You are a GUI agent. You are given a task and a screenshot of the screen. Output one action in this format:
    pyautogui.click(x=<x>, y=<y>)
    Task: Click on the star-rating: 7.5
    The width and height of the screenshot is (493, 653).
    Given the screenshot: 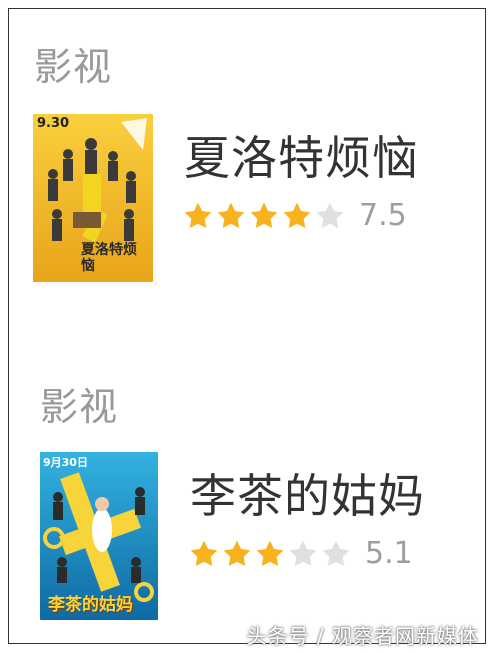 What is the action you would take?
    pyautogui.click(x=294, y=215)
    